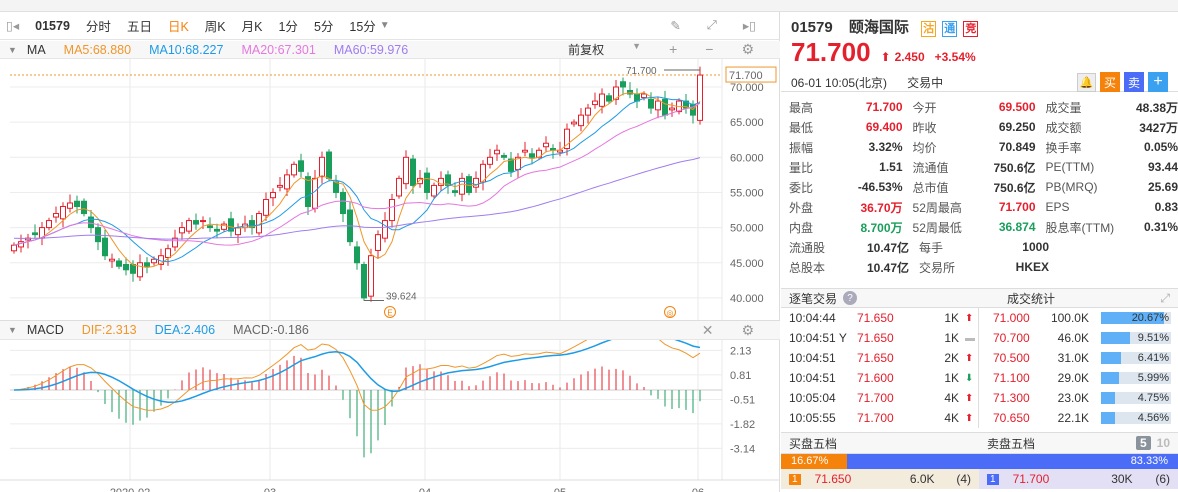 The height and width of the screenshot is (492, 1178). Describe the element at coordinates (1017, 107) in the screenshot. I see `stat-value: 69.500` at that location.